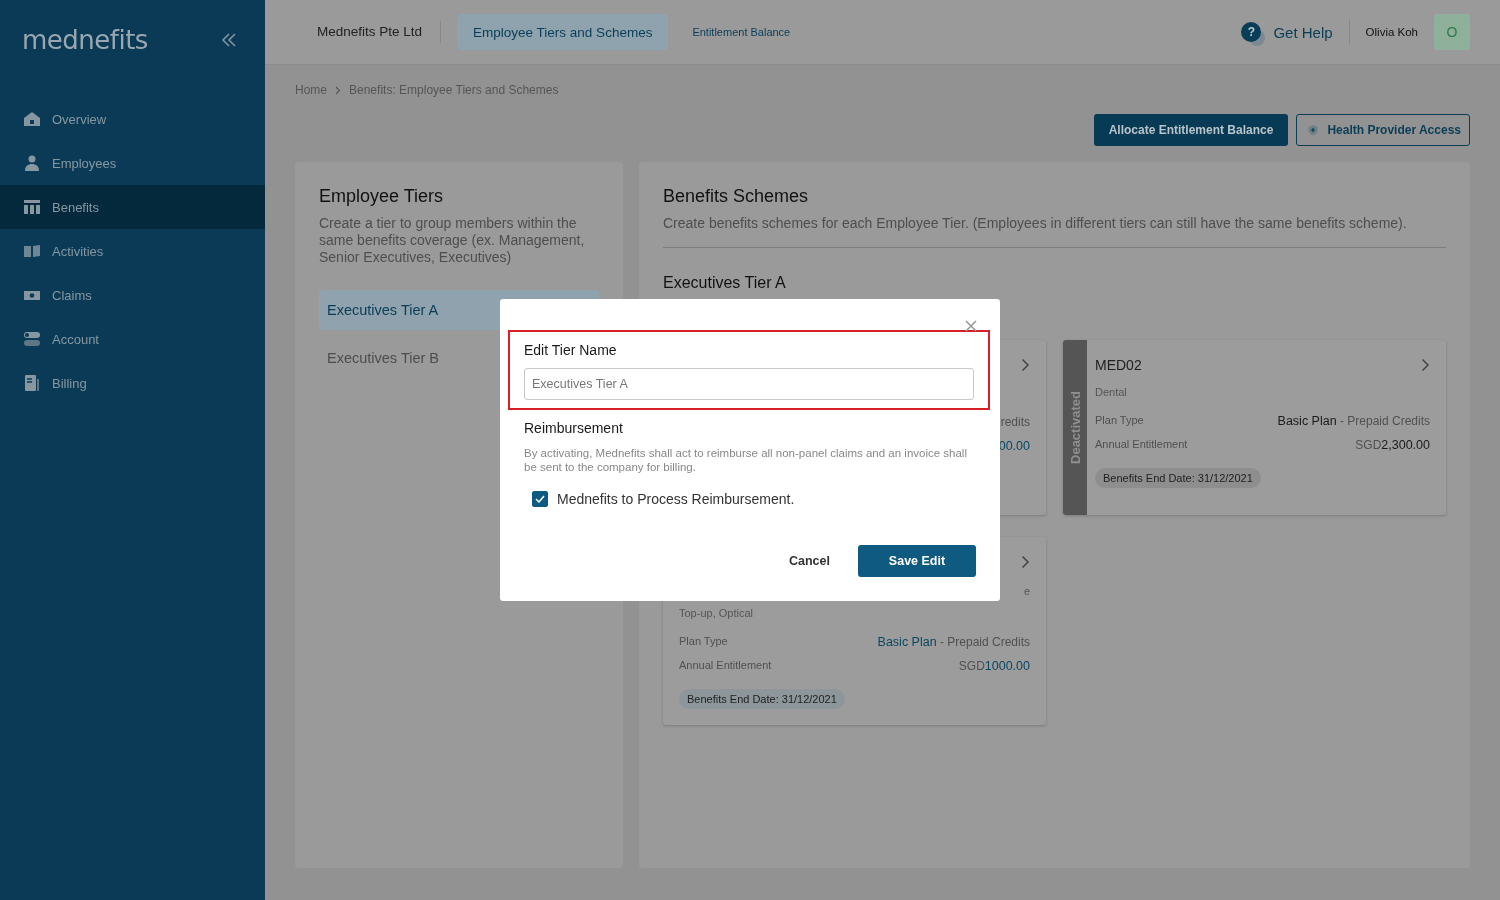 Image resolution: width=1500 pixels, height=900 pixels. What do you see at coordinates (1075, 427) in the screenshot?
I see `status-label: Deactivated` at bounding box center [1075, 427].